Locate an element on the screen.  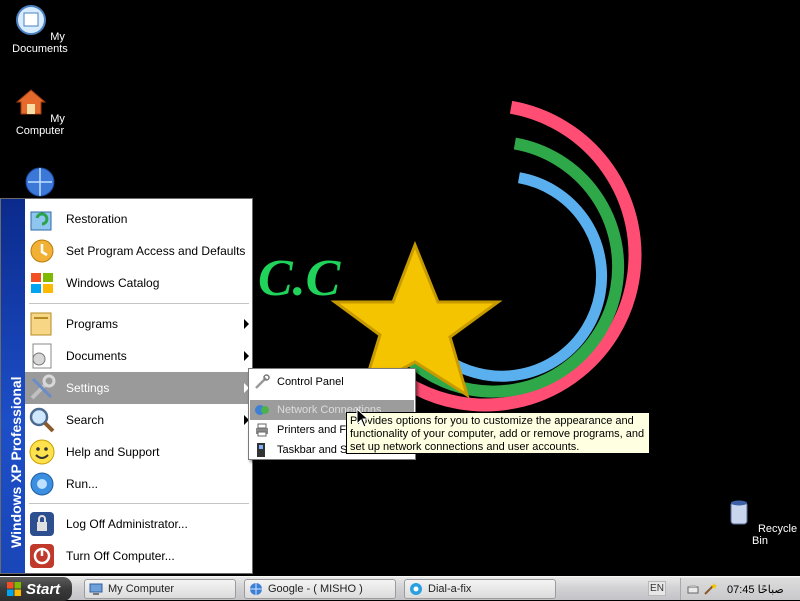
menu-item-documents: Documents is located at coordinates (139, 356).